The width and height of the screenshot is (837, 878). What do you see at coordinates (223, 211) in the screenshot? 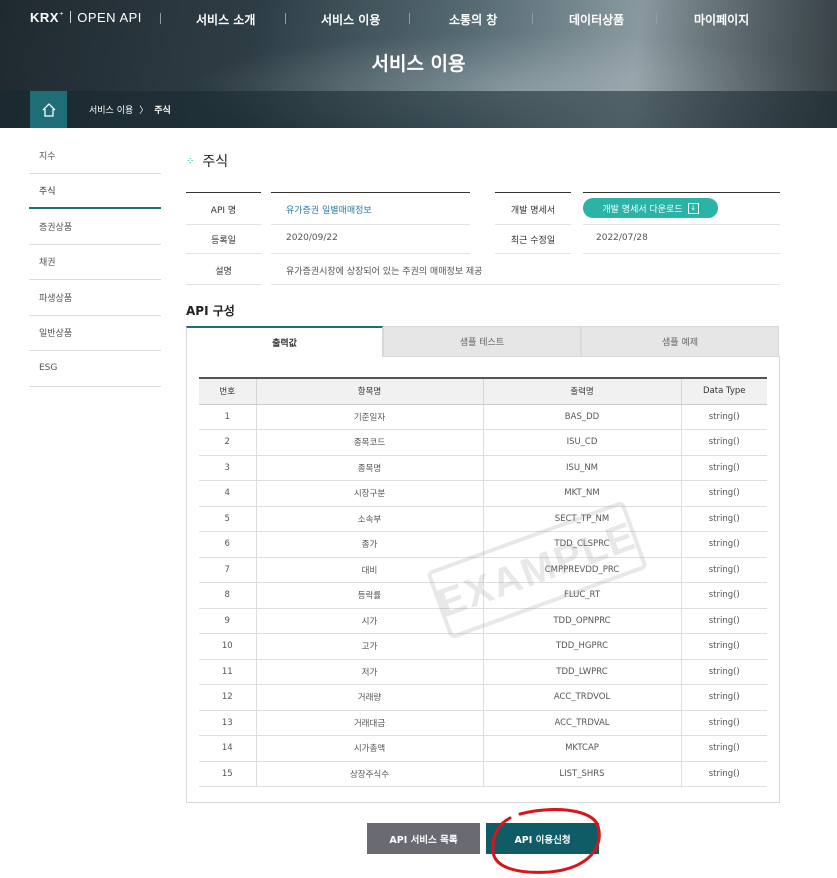
I see `api-name-label: API 명` at bounding box center [223, 211].